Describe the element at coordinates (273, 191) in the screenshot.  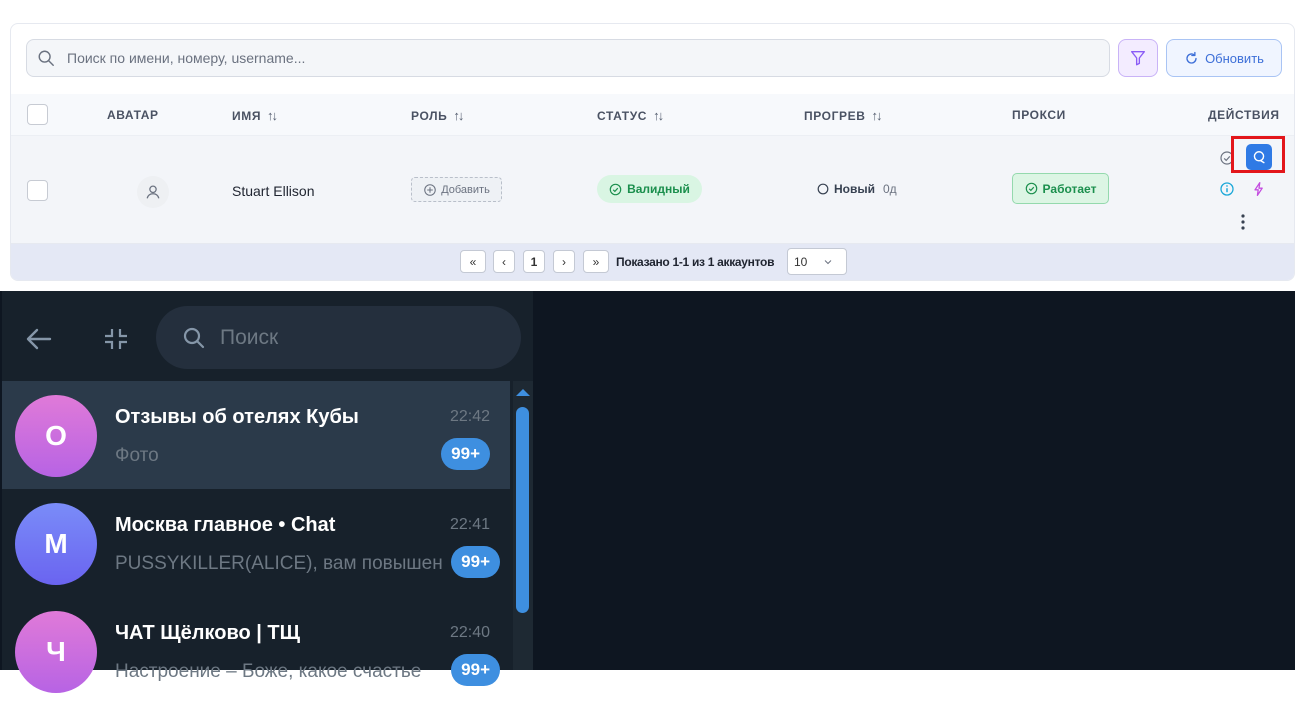
I see `account-name: Stuart Ellison` at that location.